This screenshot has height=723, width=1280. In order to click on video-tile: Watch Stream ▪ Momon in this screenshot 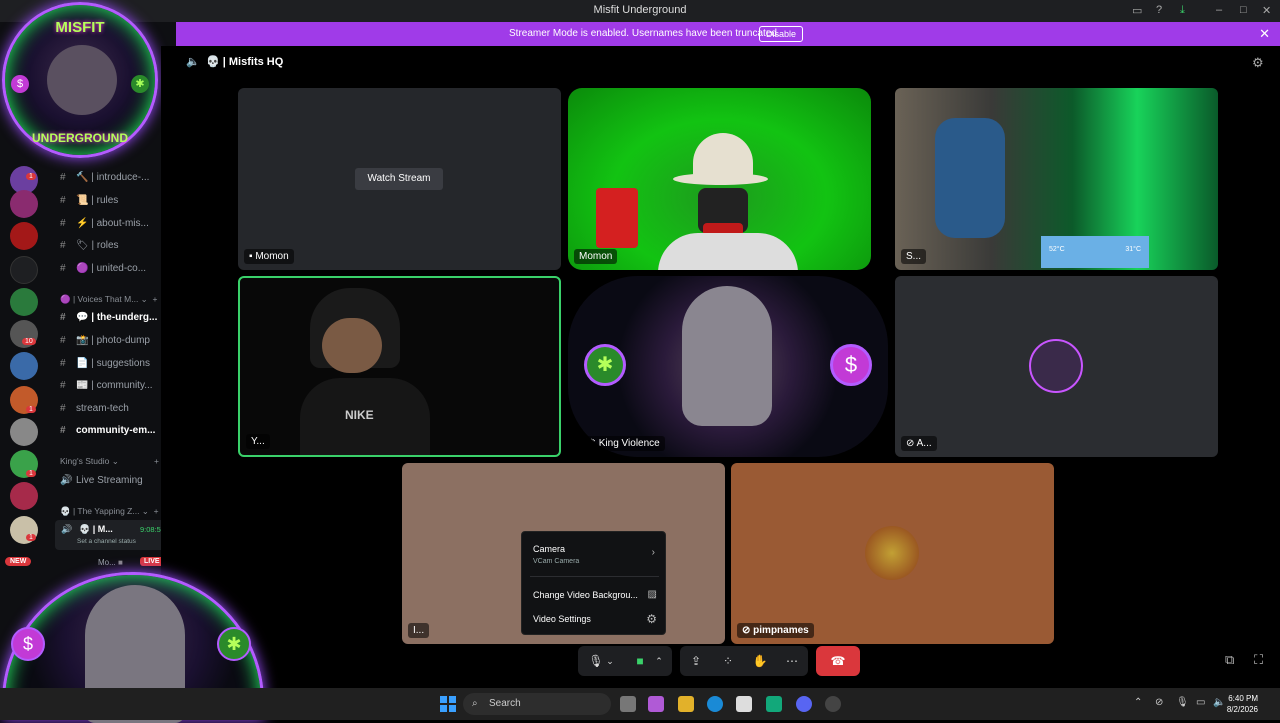, I will do `click(399, 179)`.